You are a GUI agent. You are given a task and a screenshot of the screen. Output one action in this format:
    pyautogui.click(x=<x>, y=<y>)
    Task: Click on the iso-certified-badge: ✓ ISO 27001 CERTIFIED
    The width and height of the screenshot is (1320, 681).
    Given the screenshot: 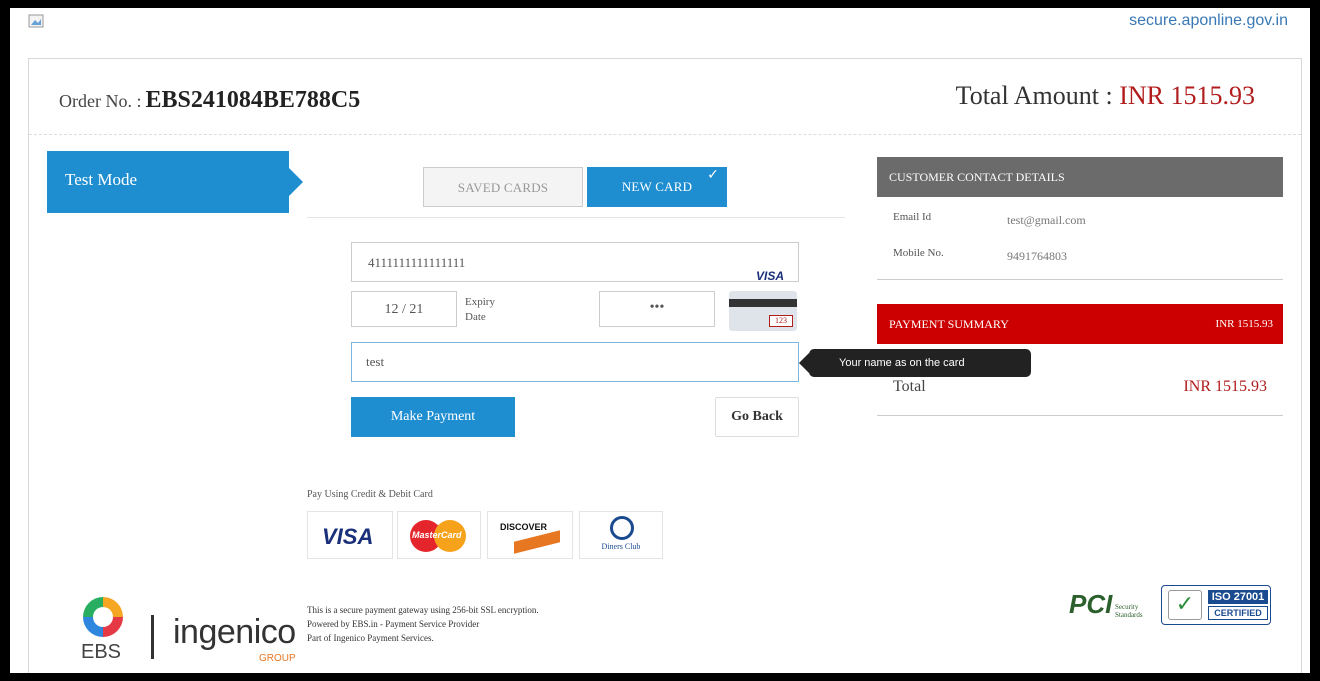 What is the action you would take?
    pyautogui.click(x=1216, y=605)
    